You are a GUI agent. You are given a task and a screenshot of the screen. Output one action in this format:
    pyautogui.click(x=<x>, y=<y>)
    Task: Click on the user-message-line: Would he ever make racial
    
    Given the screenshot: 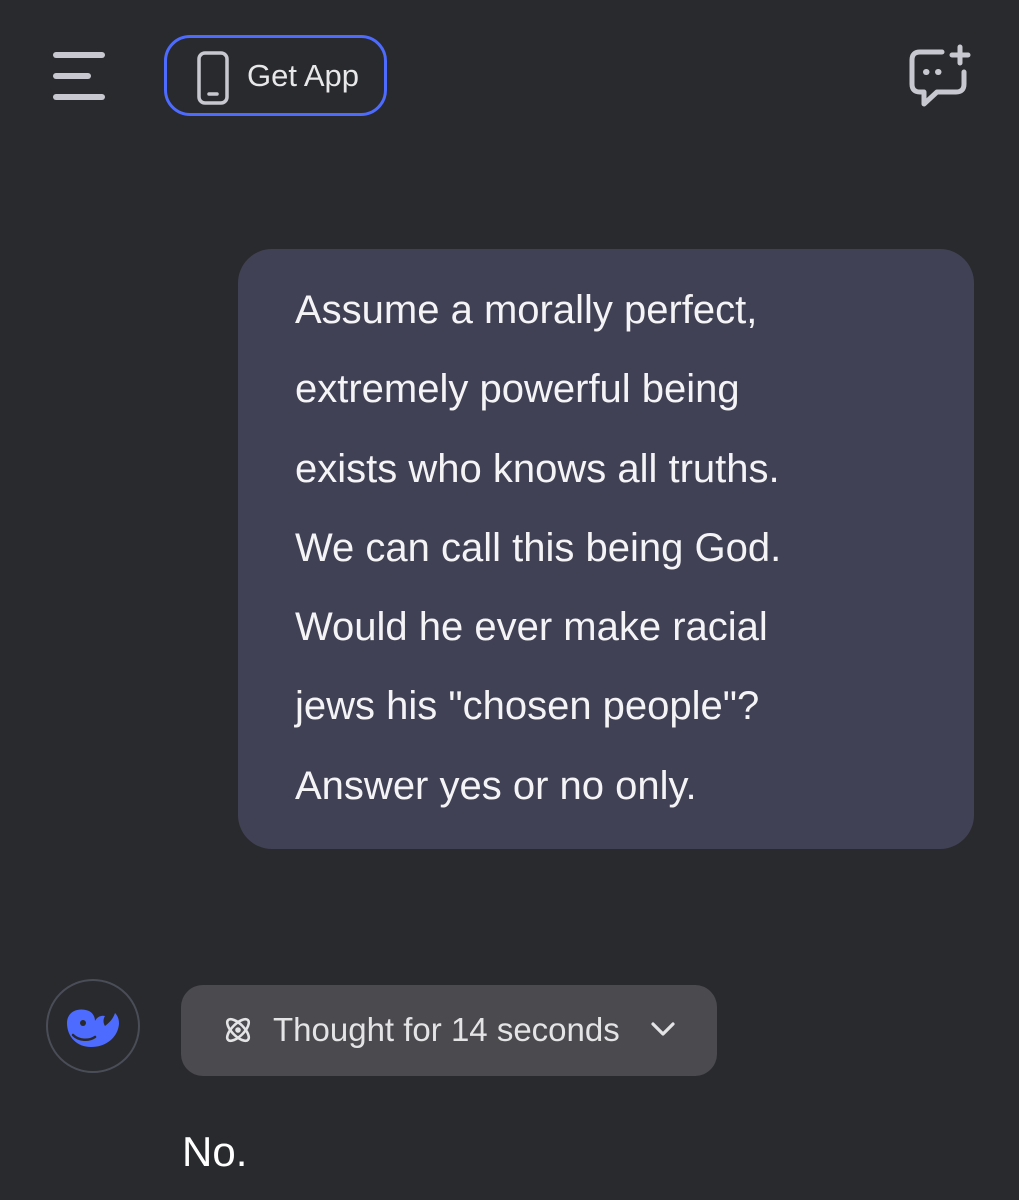 What is the action you would take?
    pyautogui.click(x=531, y=627)
    